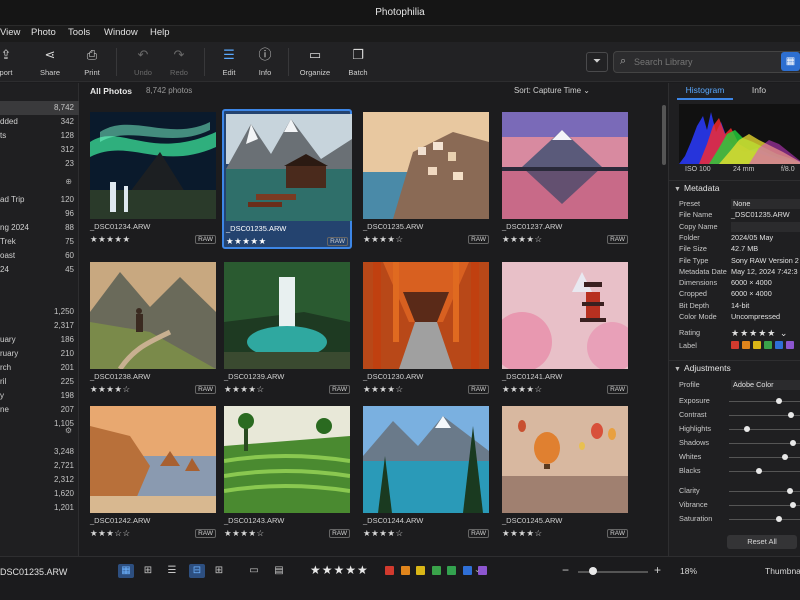 The width and height of the screenshot is (800, 600). I want to click on sidebar-item: 1,201, so click(39, 508).